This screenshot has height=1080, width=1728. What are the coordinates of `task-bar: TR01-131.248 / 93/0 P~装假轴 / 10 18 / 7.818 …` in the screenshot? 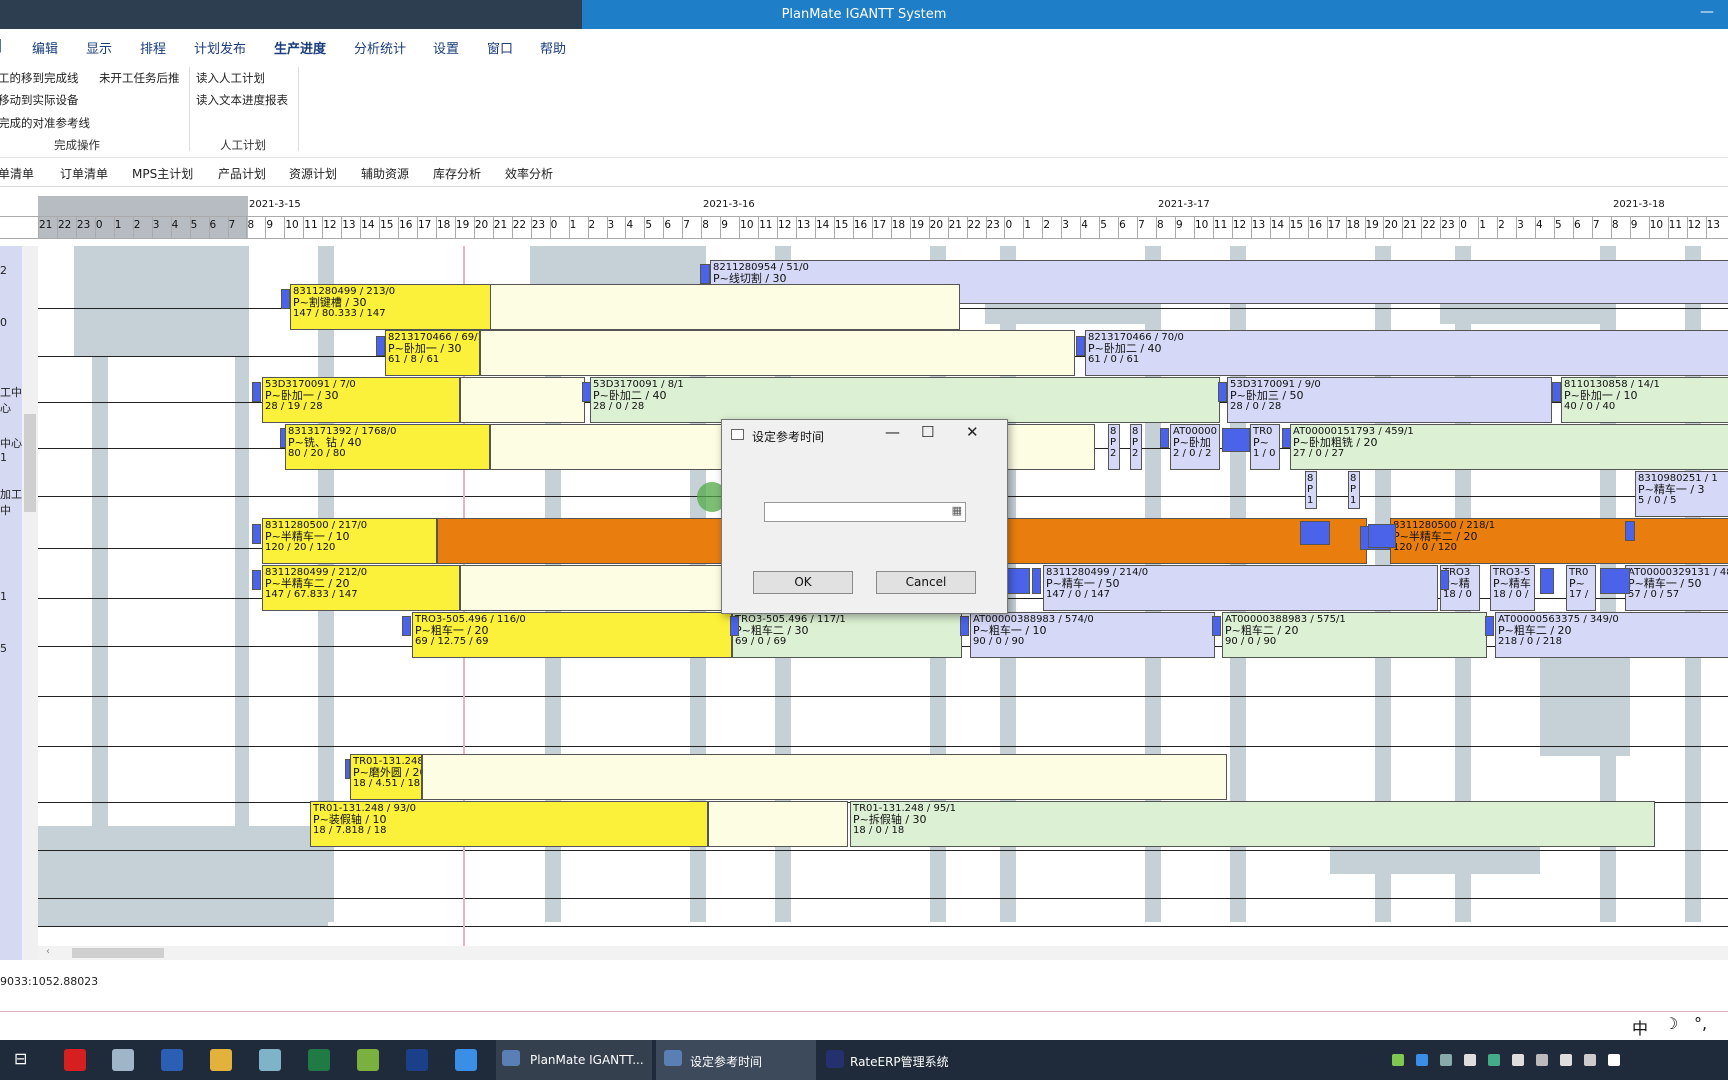 It's located at (509, 824).